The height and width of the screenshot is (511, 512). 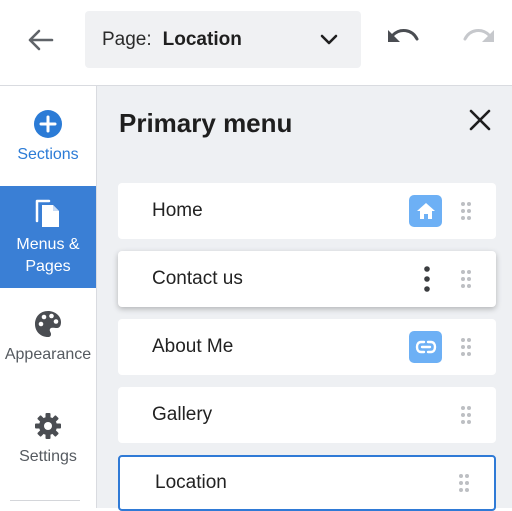 I want to click on page-selector-value: Location, so click(x=202, y=39).